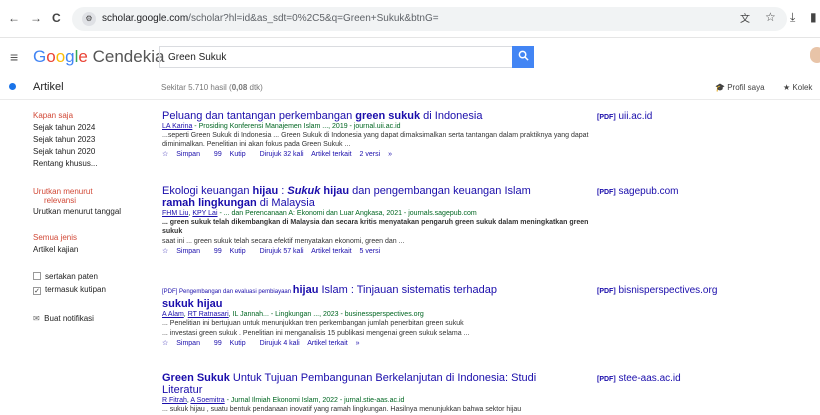 This screenshot has width=820, height=415. Describe the element at coordinates (740, 87) in the screenshot. I see `my-profile-link: 🎓 Profil saya` at that location.